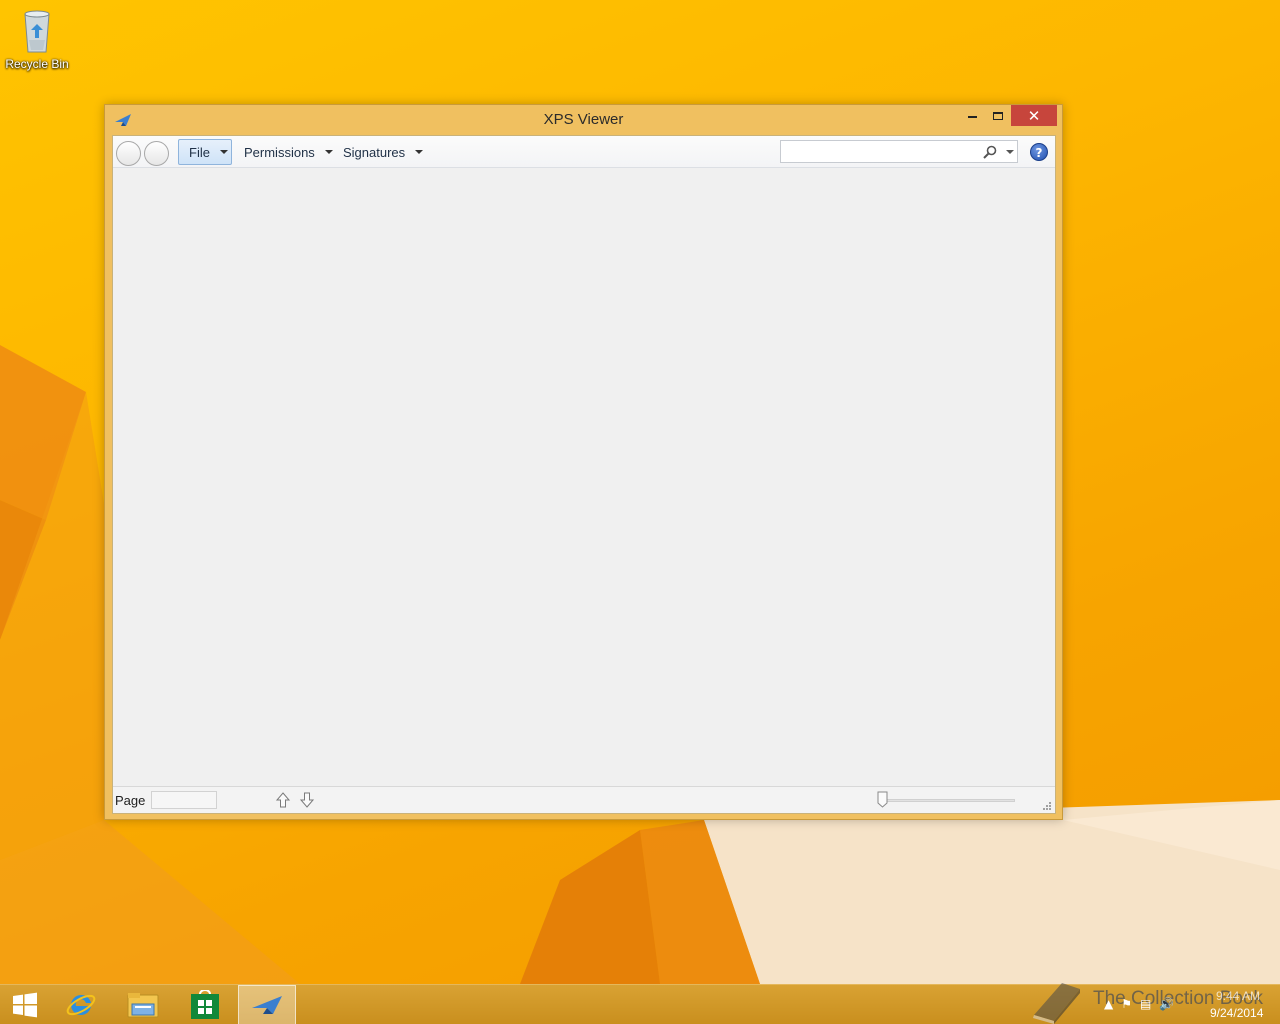 The width and height of the screenshot is (1280, 1024). What do you see at coordinates (1236, 1013) in the screenshot?
I see `clock-date: 9/24/2014` at bounding box center [1236, 1013].